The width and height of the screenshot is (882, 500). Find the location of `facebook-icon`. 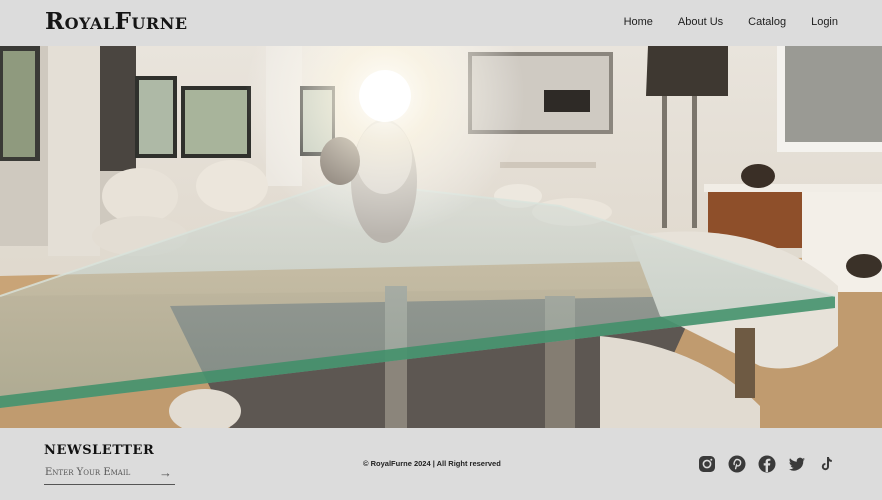

facebook-icon is located at coordinates (766, 463).